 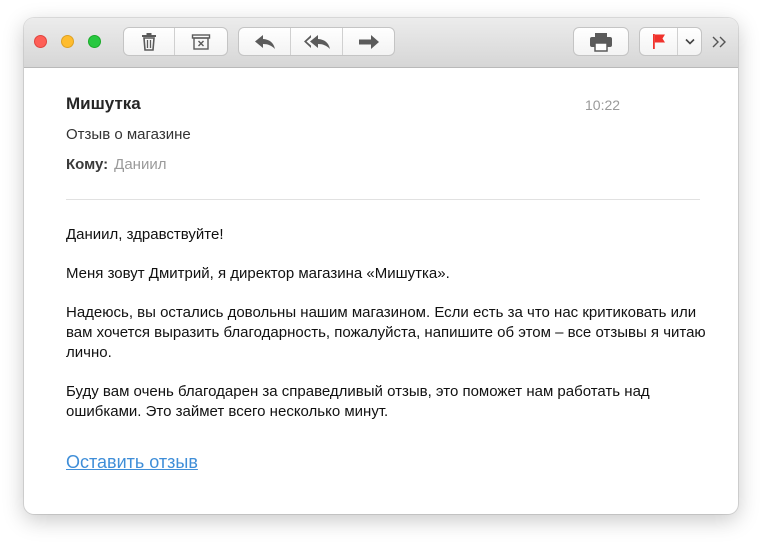 I want to click on leave-review-link: Оставить отзыв, so click(x=132, y=462).